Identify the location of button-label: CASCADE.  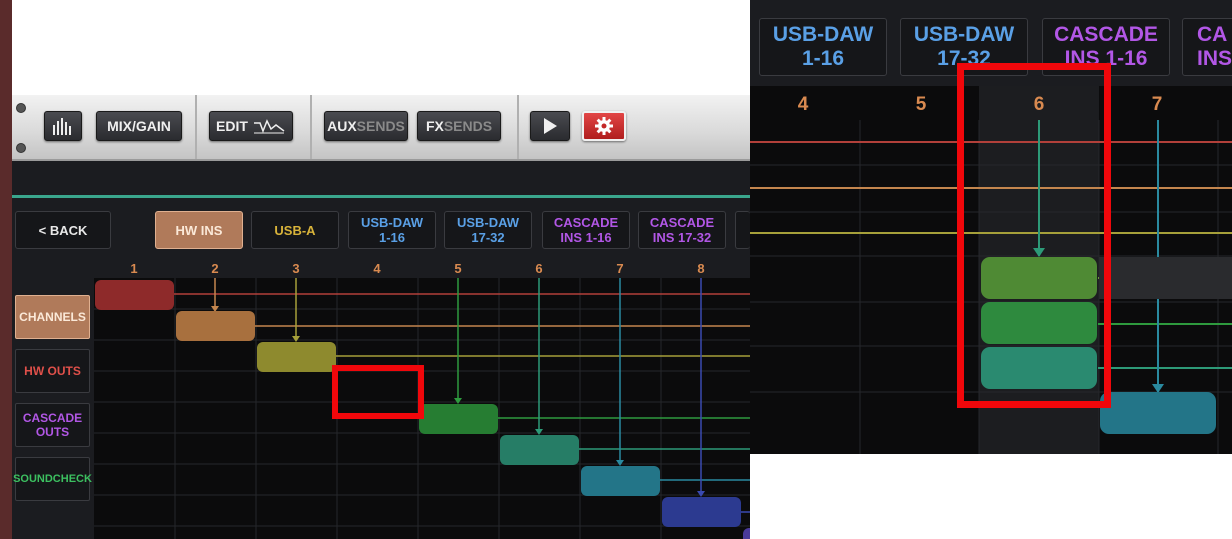
(52, 418).